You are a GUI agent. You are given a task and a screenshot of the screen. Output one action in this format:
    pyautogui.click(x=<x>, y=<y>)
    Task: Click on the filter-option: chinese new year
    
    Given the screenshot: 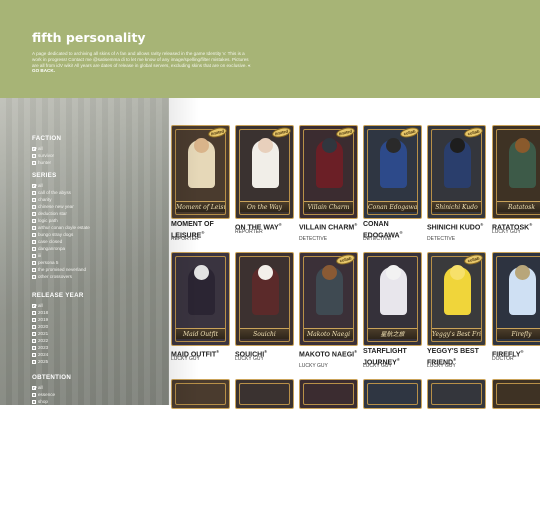 What is the action you would take?
    pyautogui.click(x=61, y=206)
    